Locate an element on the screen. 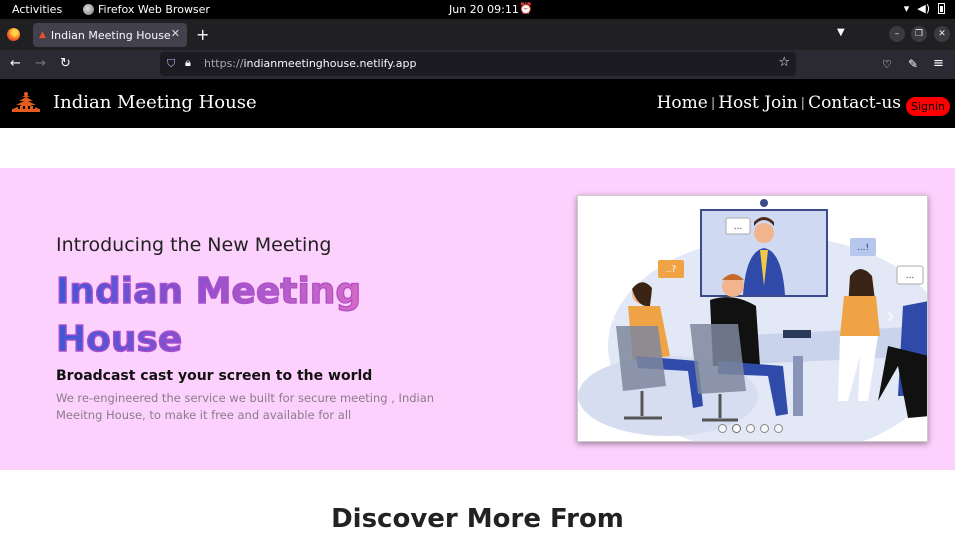 The image size is (955, 550). lock-icon: 🔒︎ is located at coordinates (188, 63).